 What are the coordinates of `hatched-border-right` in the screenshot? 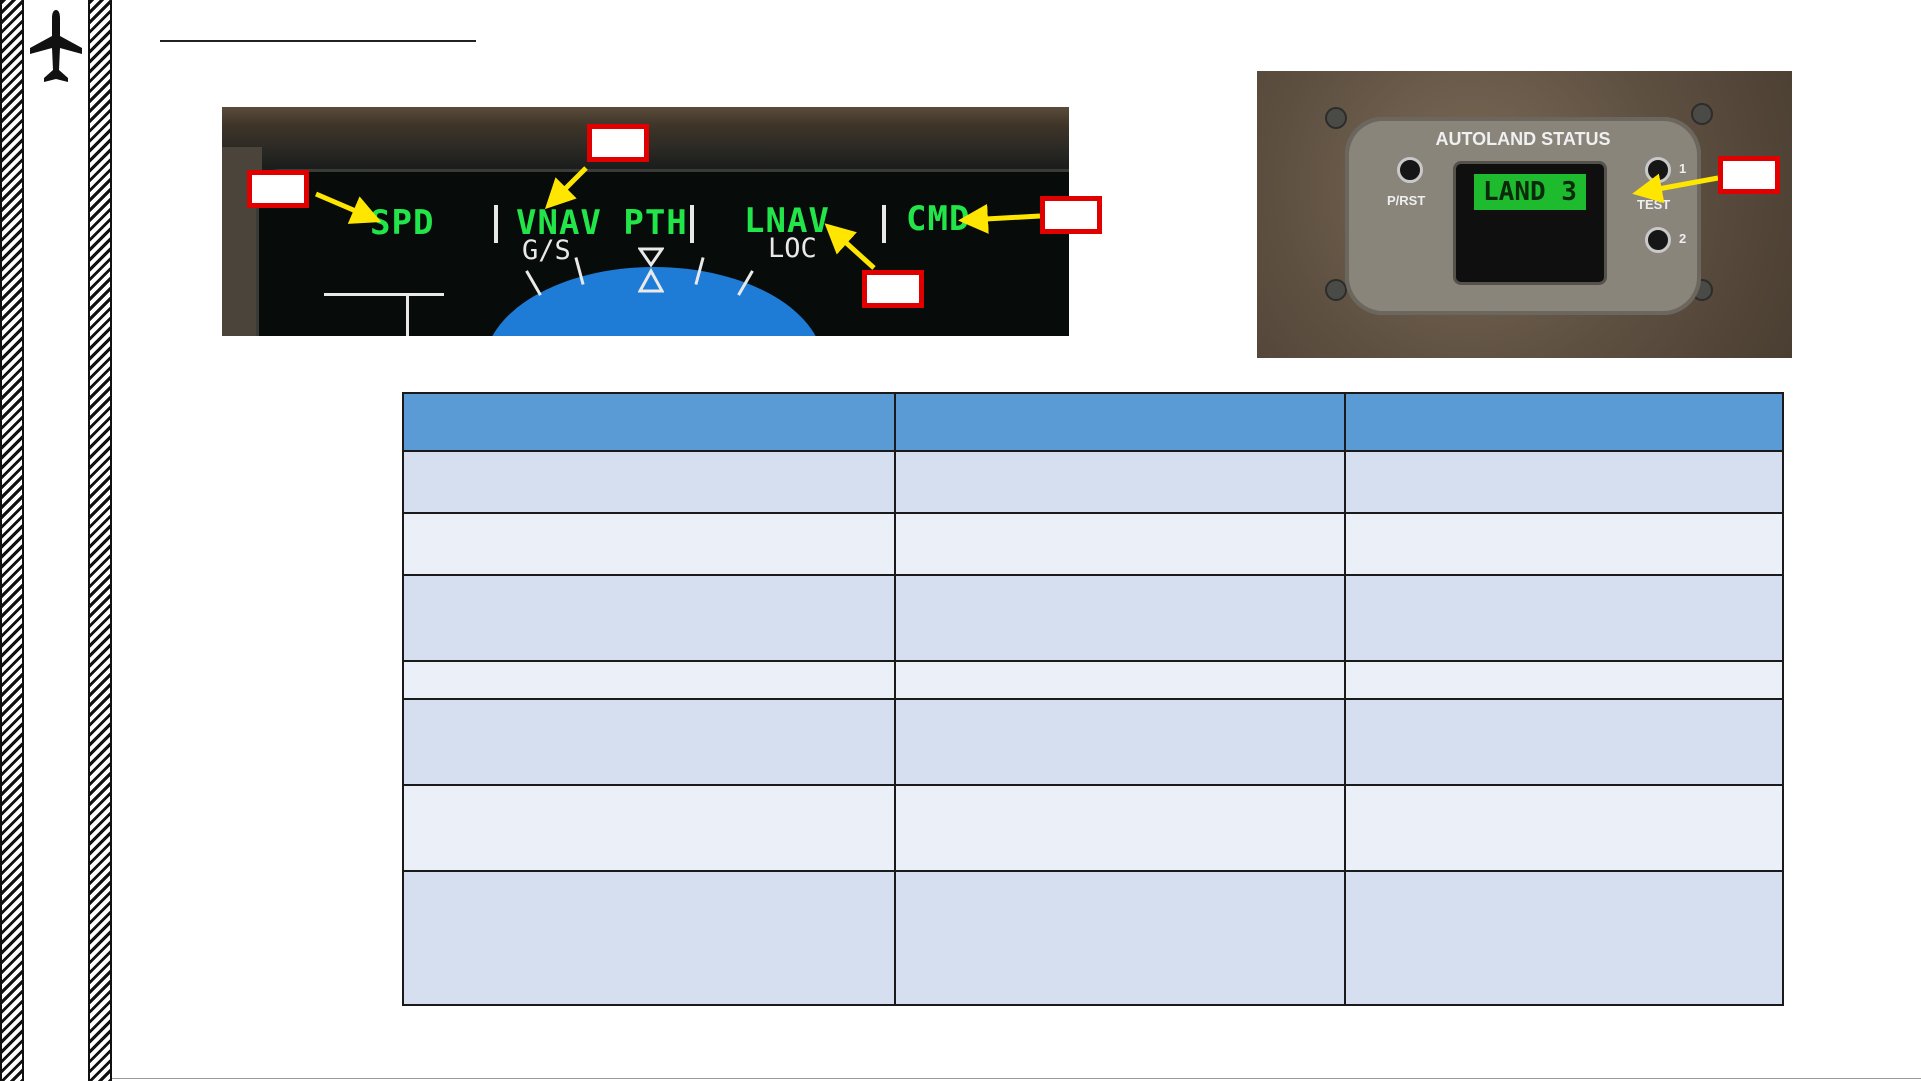 It's located at (100, 540).